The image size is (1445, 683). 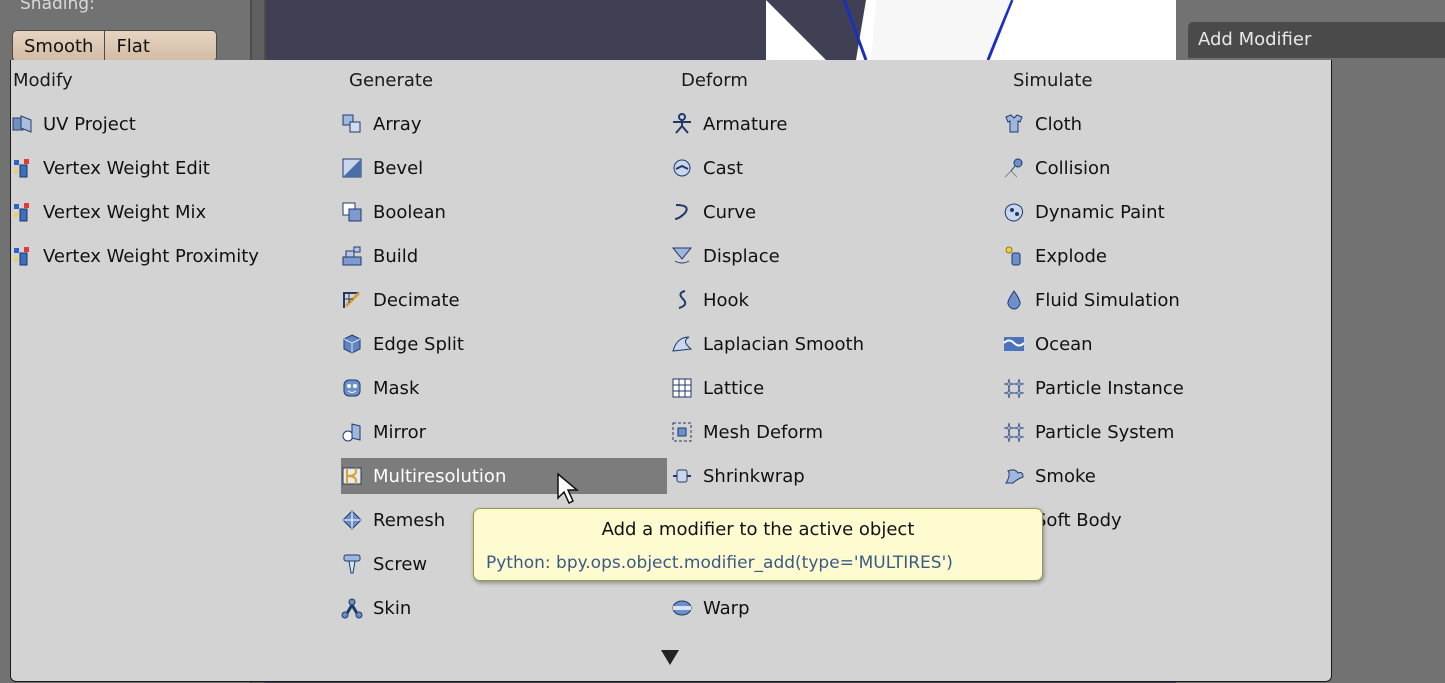 What do you see at coordinates (723, 168) in the screenshot?
I see `menu-item-label: Cast` at bounding box center [723, 168].